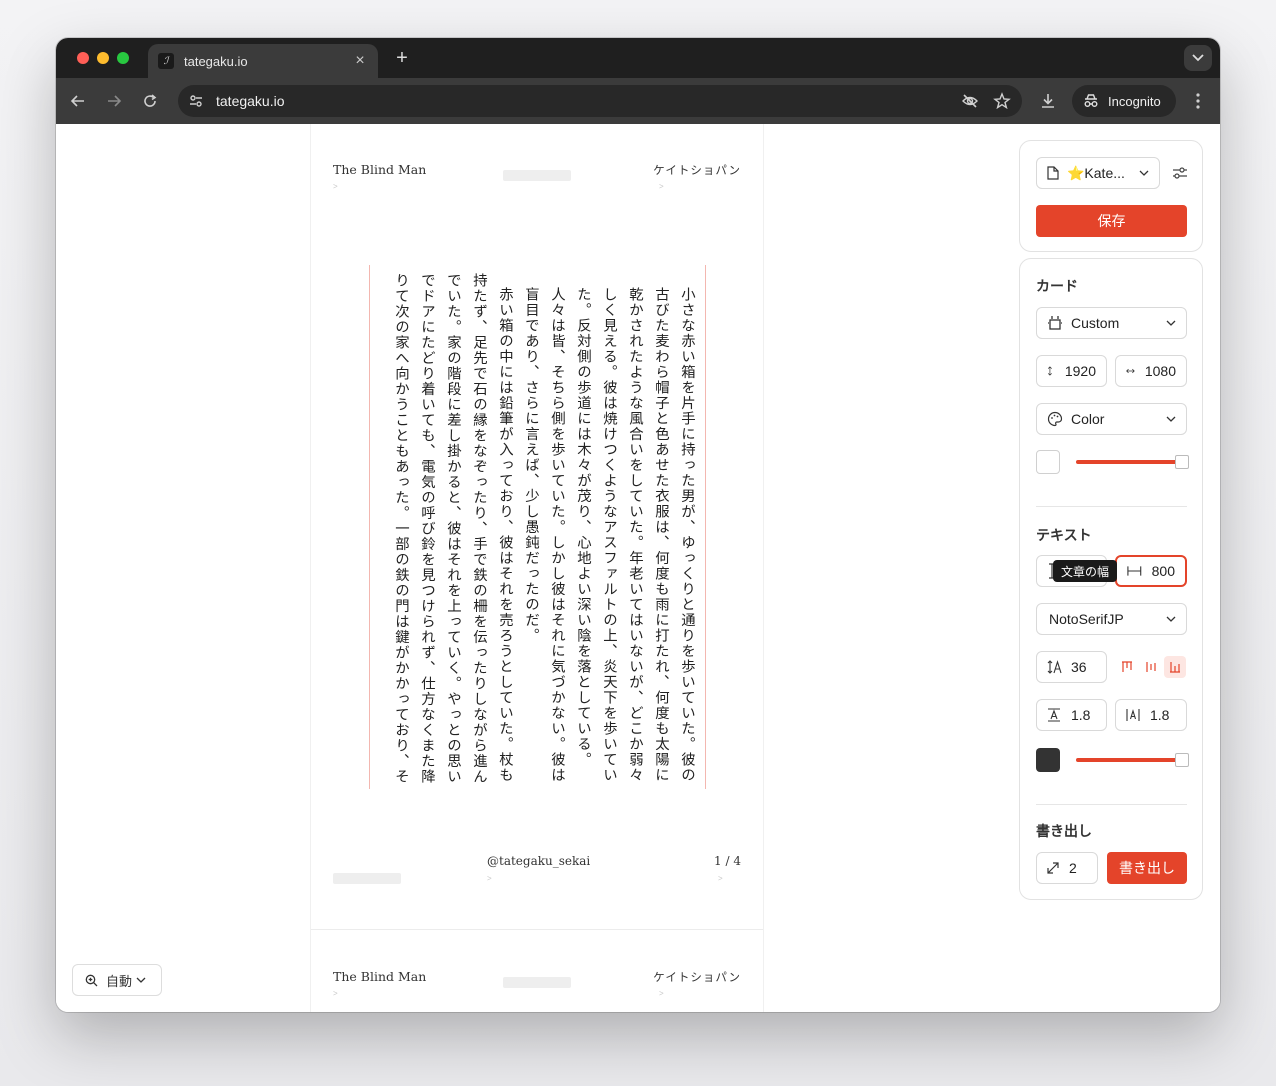  Describe the element at coordinates (360, 61) in the screenshot. I see `close-tab-icon: ×` at that location.